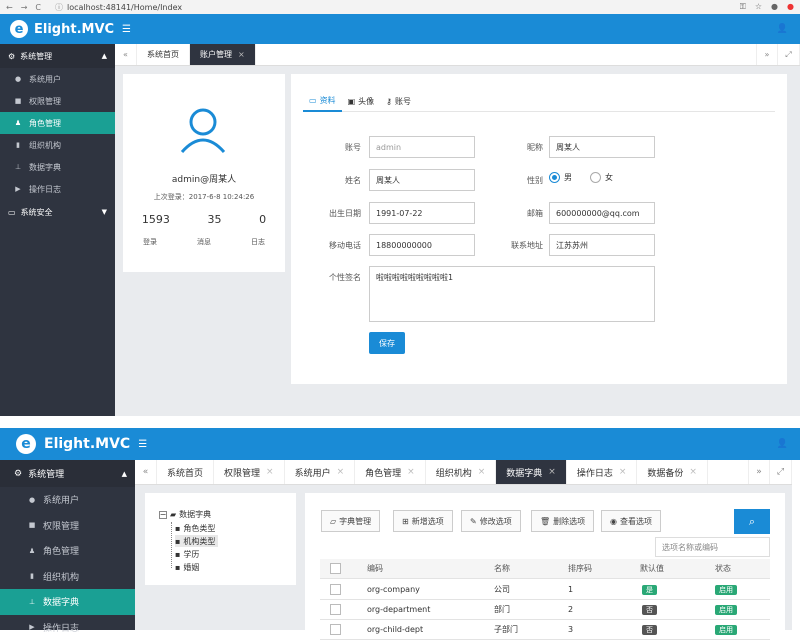  Describe the element at coordinates (387, 343) in the screenshot. I see `save-button: 保存` at that location.